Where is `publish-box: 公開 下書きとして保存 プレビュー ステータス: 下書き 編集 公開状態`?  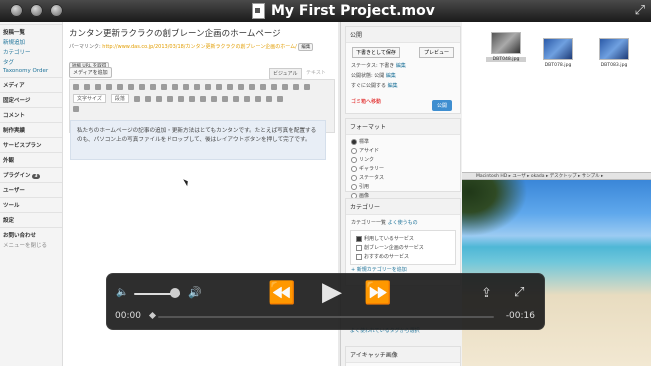
publish-box: 公開 下書きとして保存 プレビュー ステータス: 下書き 編集 公開状態 is located at coordinates (403, 70).